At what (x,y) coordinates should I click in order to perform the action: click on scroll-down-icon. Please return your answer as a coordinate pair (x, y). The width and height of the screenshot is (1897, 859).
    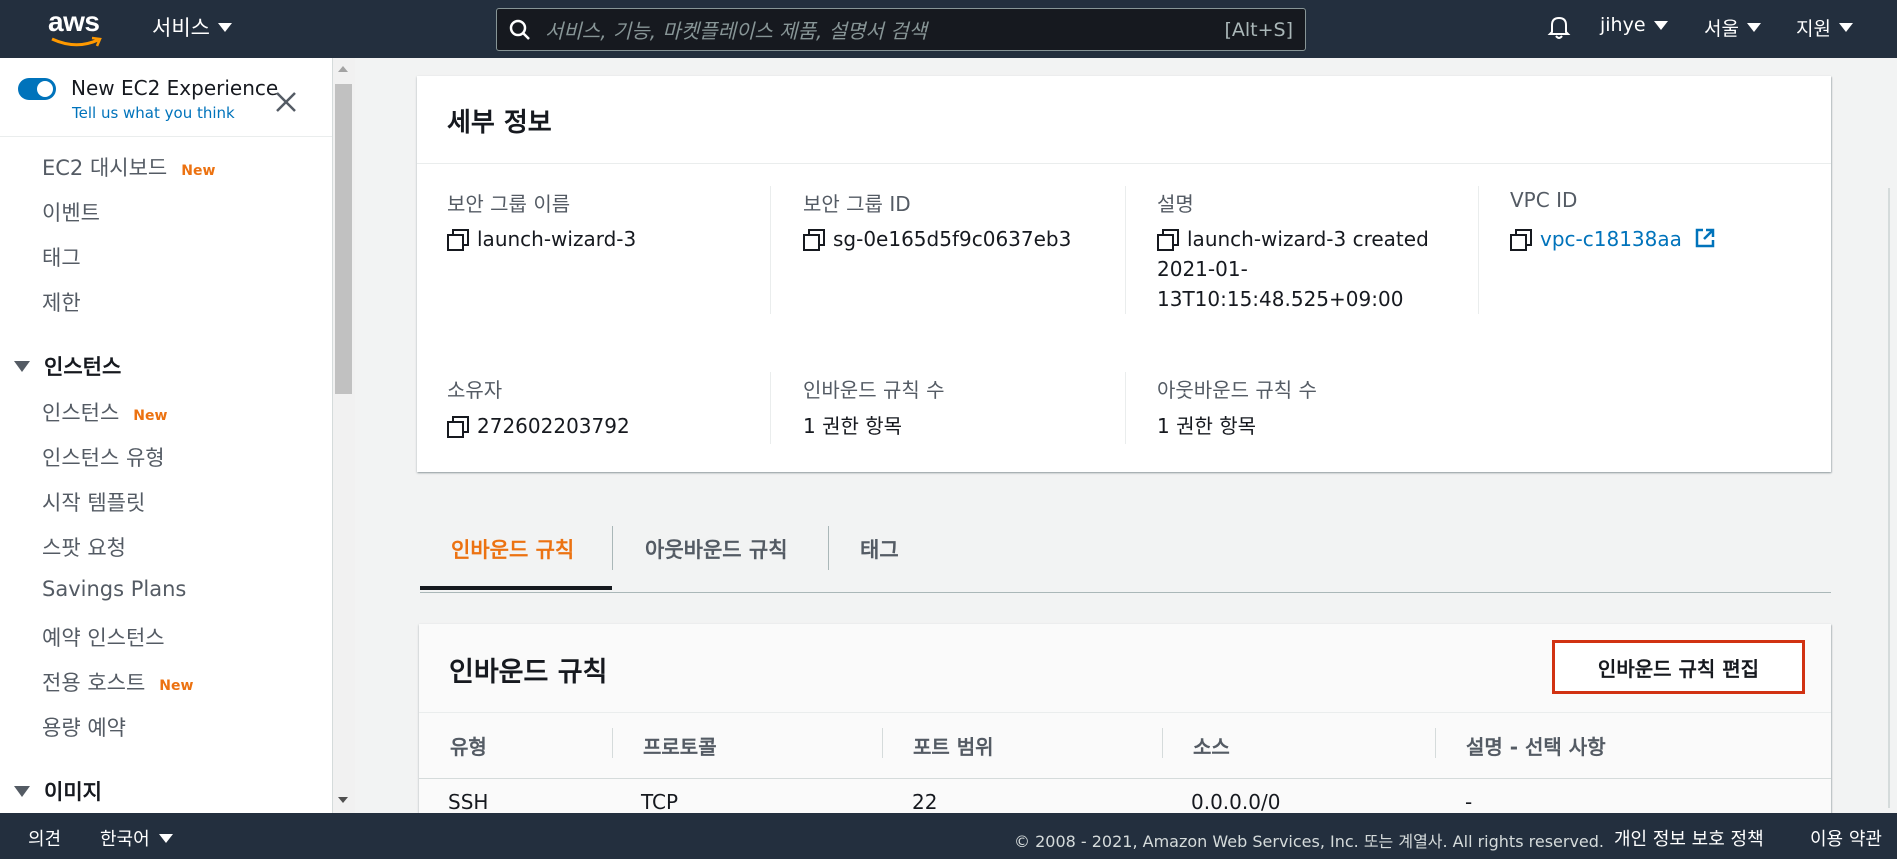
    Looking at the image, I should click on (343, 800).